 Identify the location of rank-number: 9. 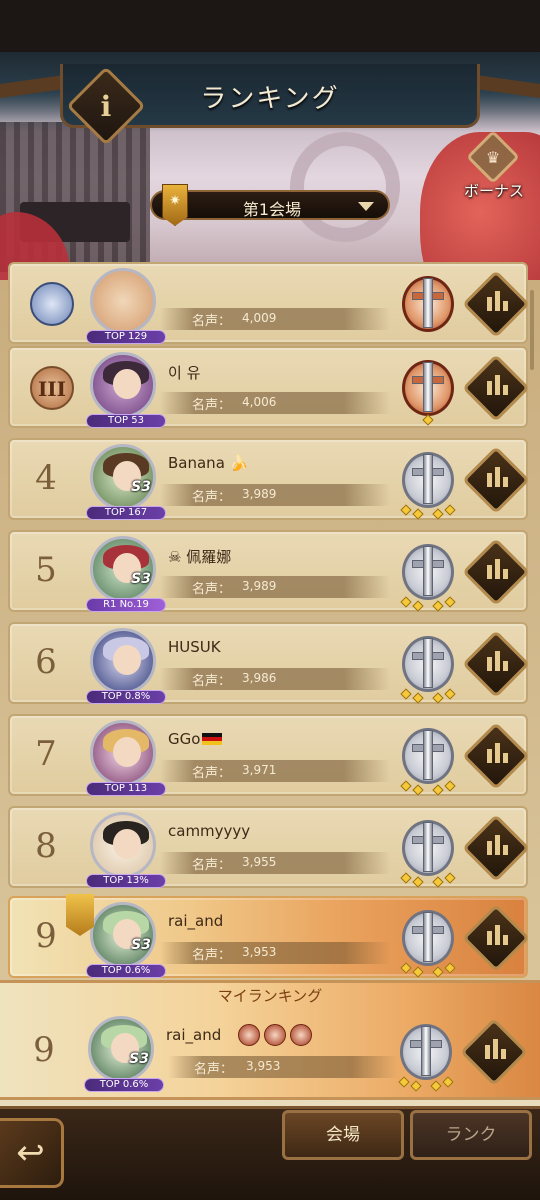
(44, 1050).